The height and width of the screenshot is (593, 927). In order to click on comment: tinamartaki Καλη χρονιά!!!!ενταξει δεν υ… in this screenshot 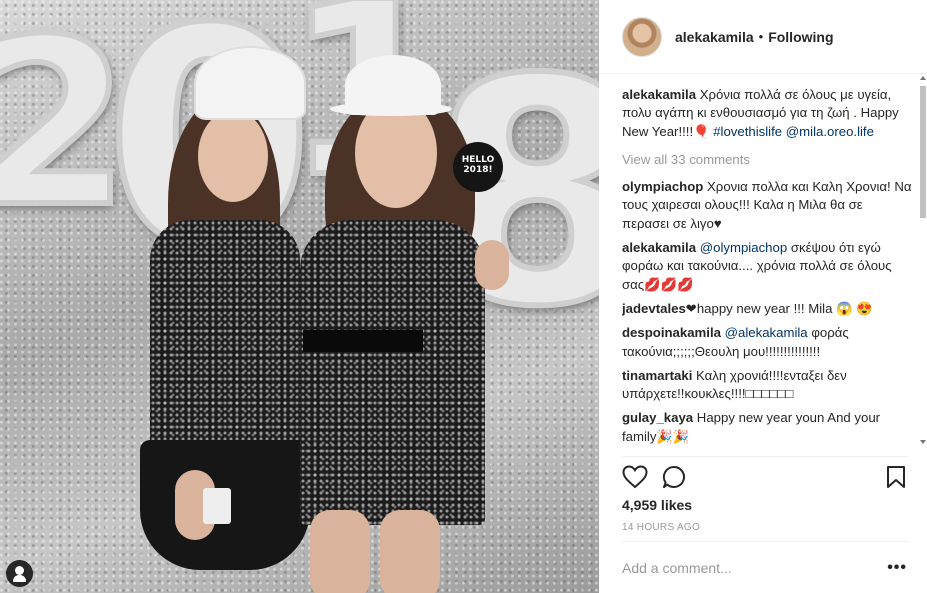, I will do `click(767, 385)`.